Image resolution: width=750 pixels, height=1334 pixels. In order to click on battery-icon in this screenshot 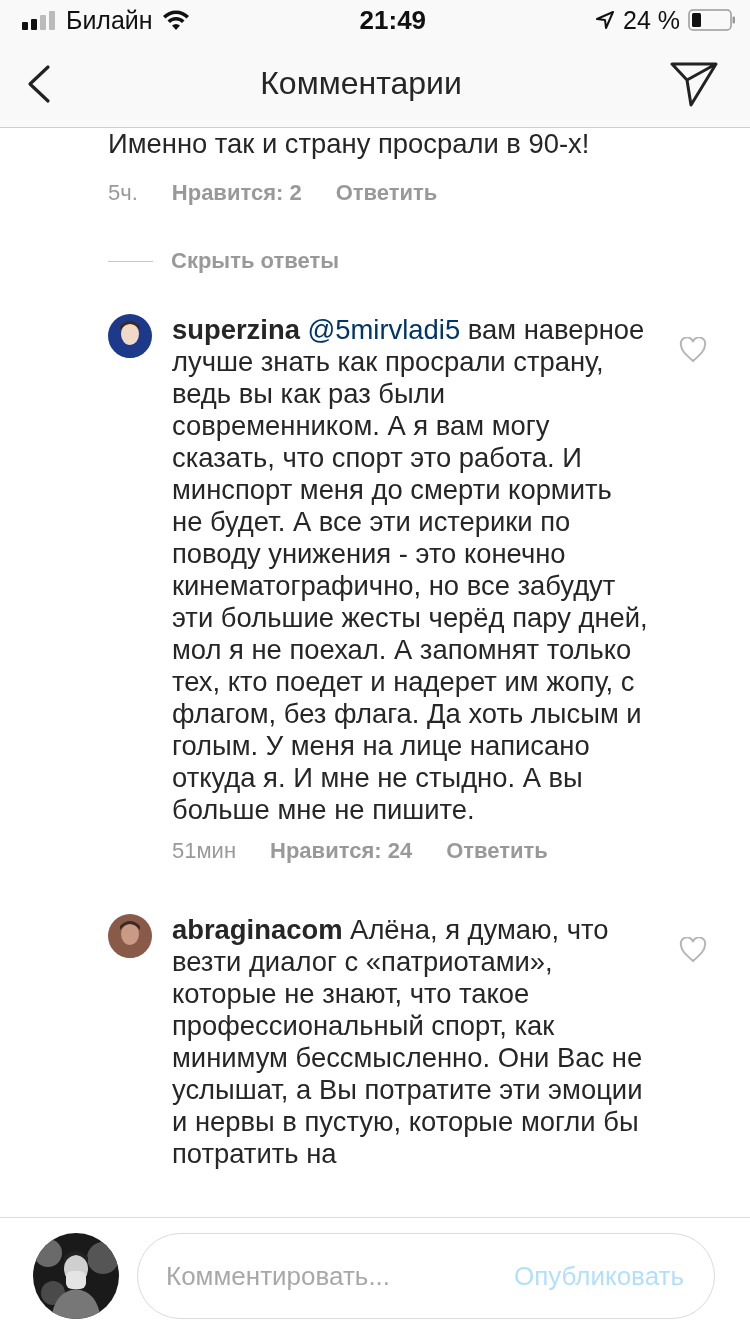, I will do `click(712, 20)`.